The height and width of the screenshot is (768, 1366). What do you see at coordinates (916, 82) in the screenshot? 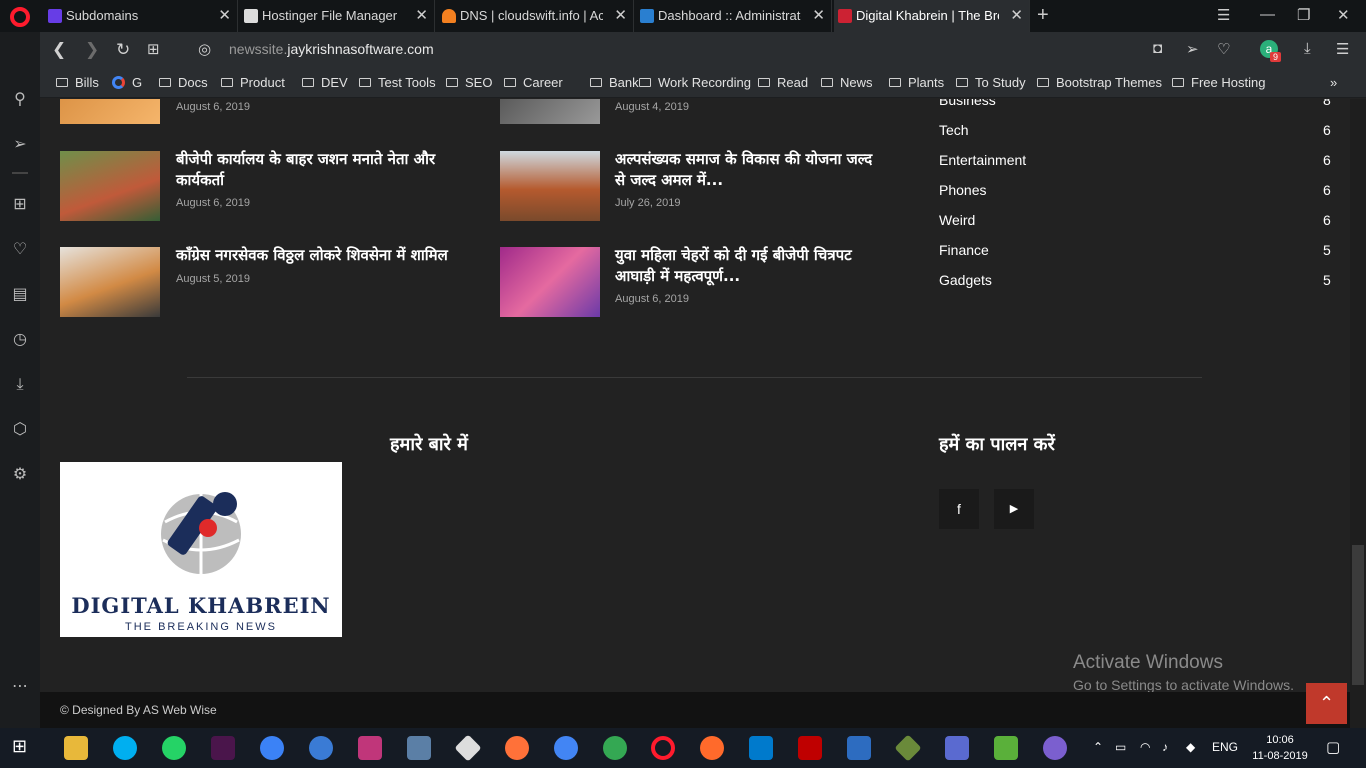
I see `bookmark-plants: Plants` at bounding box center [916, 82].